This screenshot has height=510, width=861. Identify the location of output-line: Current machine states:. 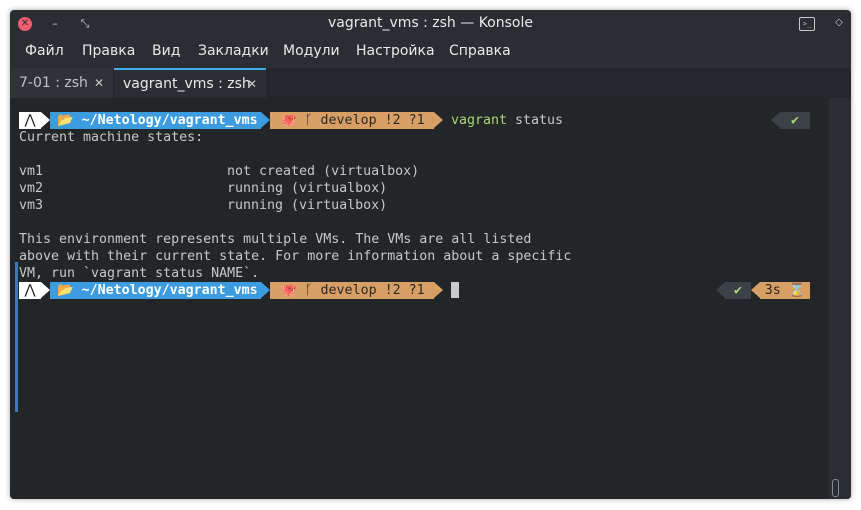
(111, 137).